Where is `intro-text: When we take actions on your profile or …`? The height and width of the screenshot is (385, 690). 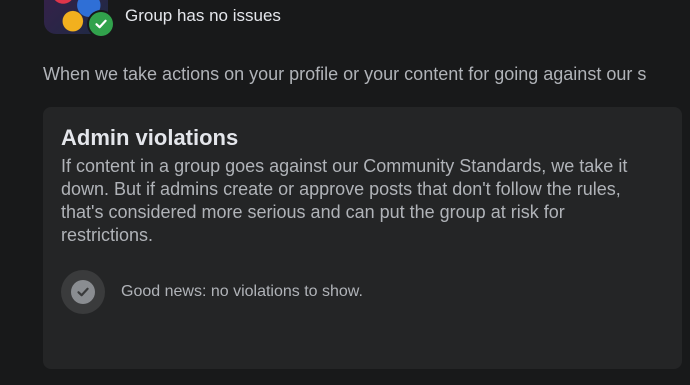
intro-text: When we take actions on your profile or … is located at coordinates (345, 74).